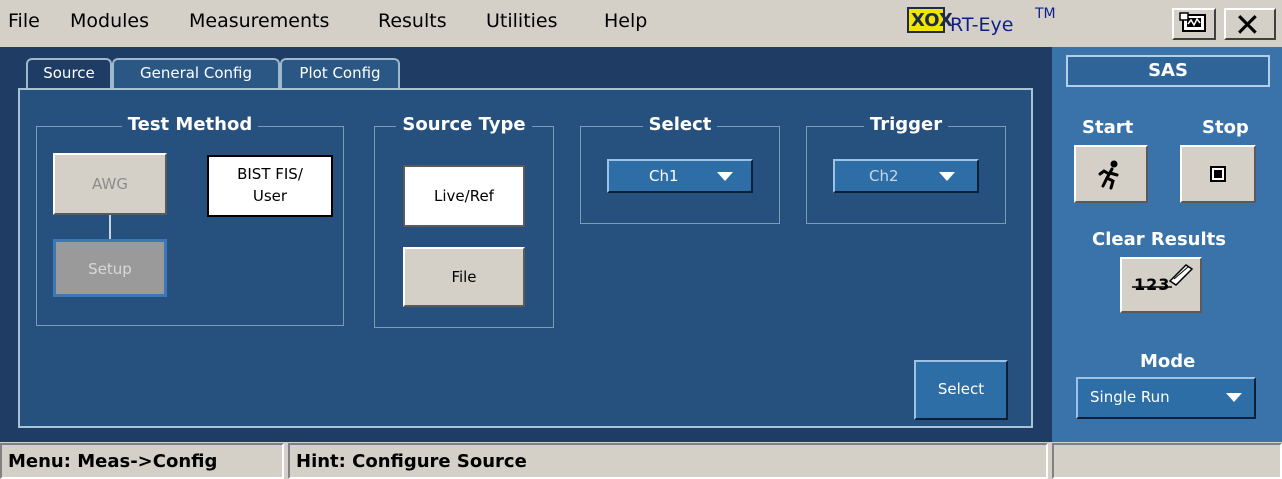  What do you see at coordinates (412, 21) in the screenshot?
I see `menu-results: Results` at bounding box center [412, 21].